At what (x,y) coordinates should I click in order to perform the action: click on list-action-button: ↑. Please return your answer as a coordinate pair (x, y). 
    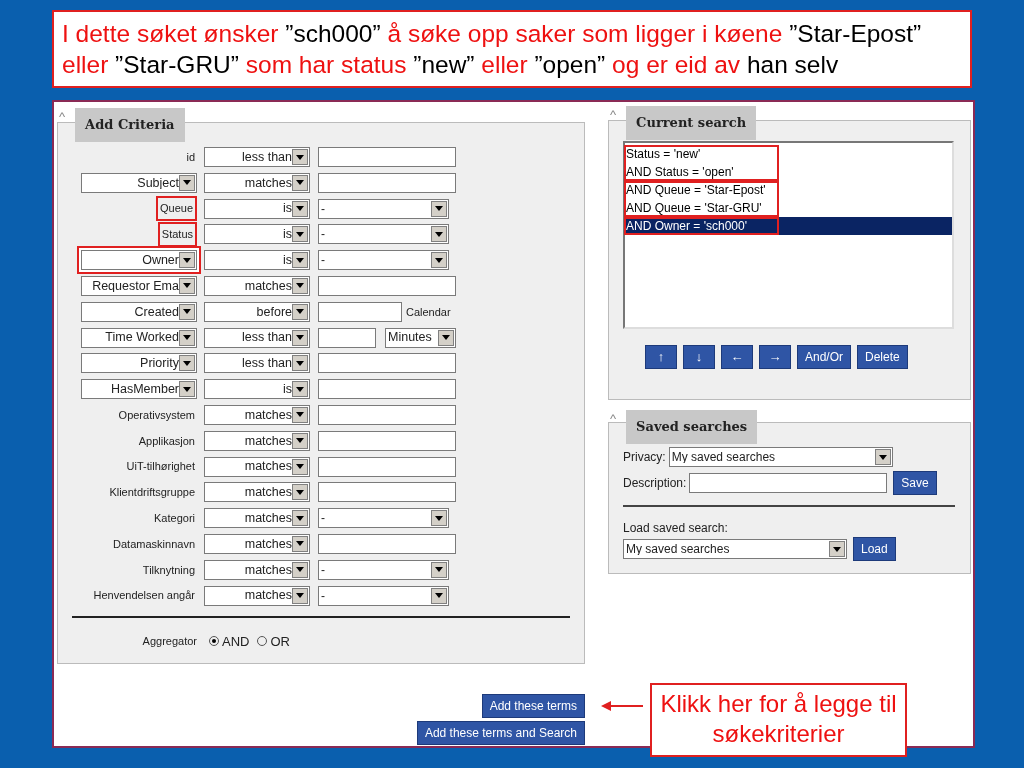
    Looking at the image, I should click on (661, 357).